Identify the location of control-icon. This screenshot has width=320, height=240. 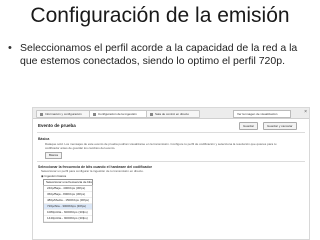
(151, 114).